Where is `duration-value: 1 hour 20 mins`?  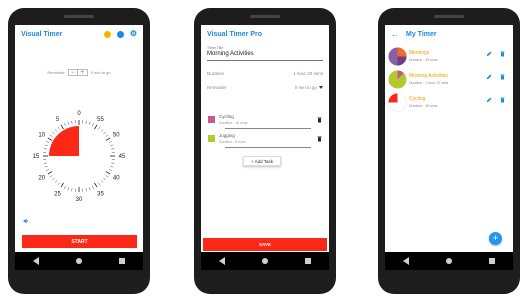
duration-value: 1 hour 20 mins is located at coordinates (308, 73).